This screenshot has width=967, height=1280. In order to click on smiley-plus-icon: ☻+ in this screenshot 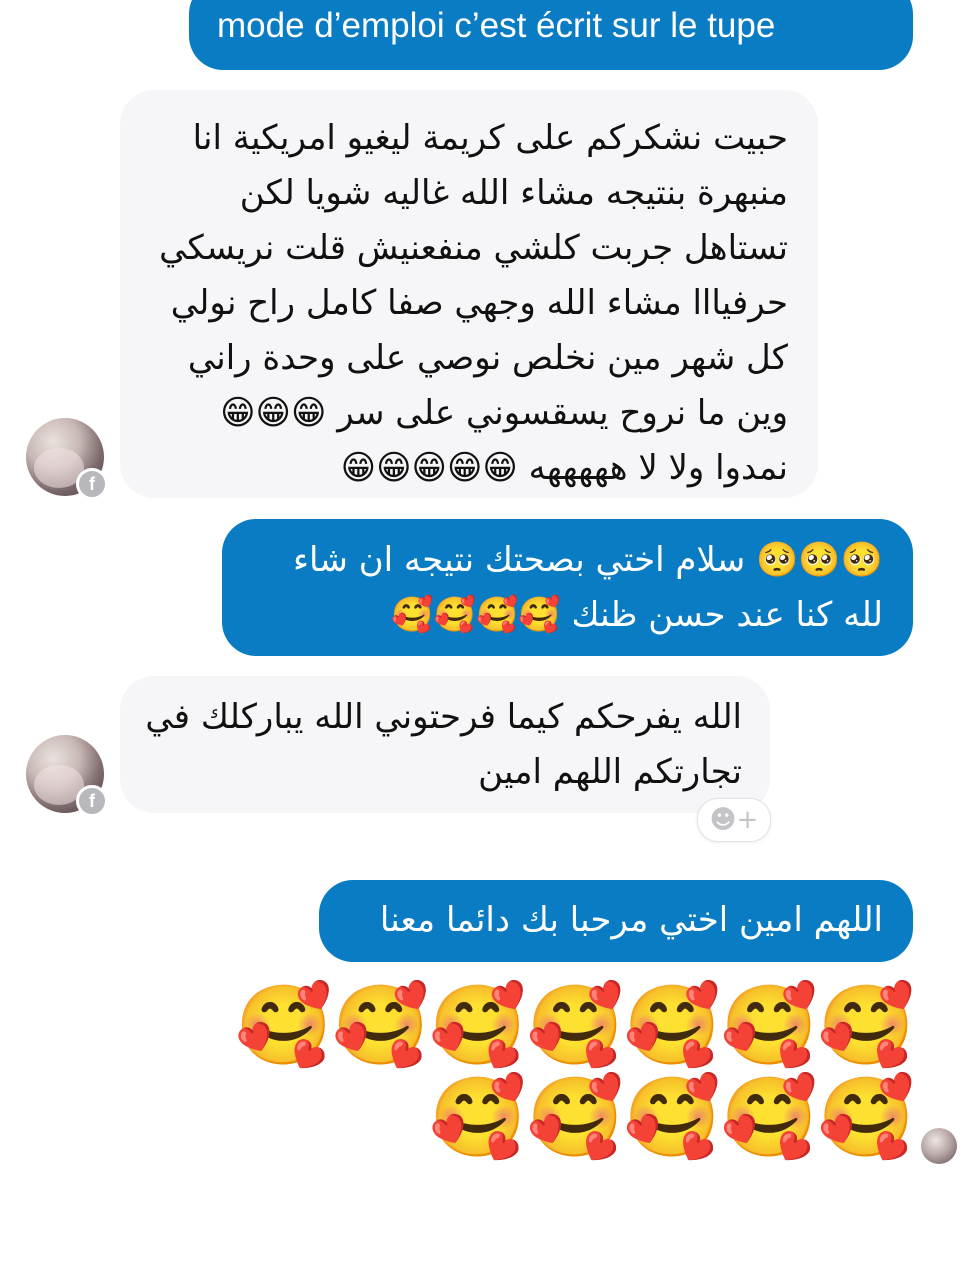, I will do `click(734, 820)`.